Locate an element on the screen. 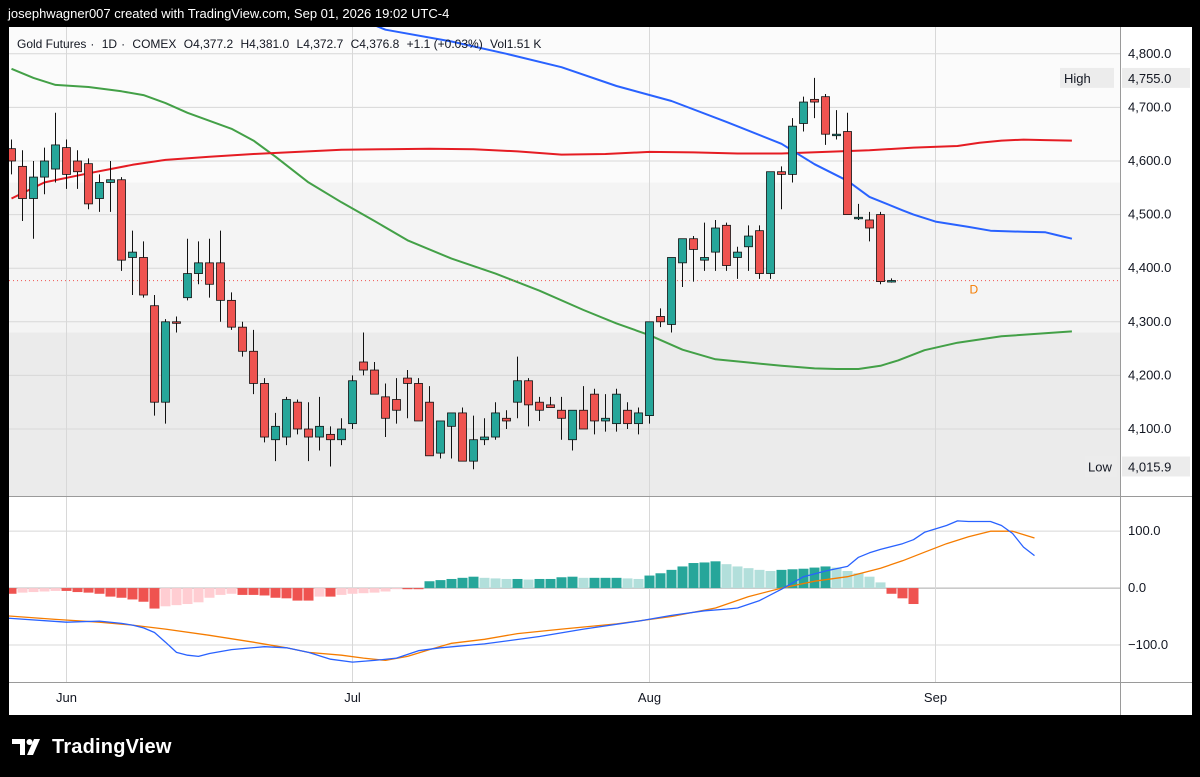 The height and width of the screenshot is (777, 1200). price-axis-label: 4,500.0 is located at coordinates (1149, 214).